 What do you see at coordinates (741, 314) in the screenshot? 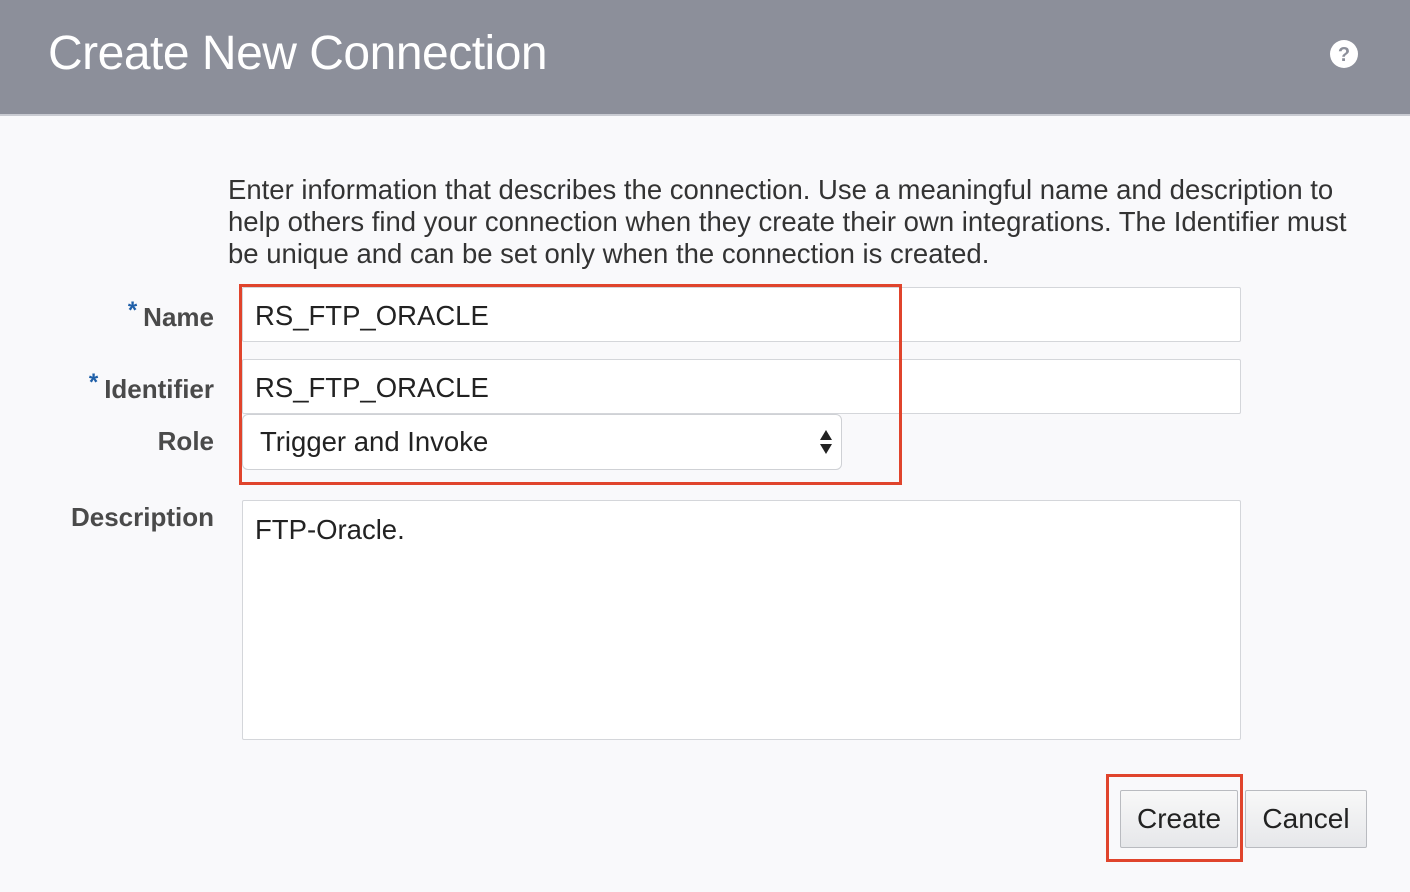
I see `name-input: RS_FTP_ORACLE` at bounding box center [741, 314].